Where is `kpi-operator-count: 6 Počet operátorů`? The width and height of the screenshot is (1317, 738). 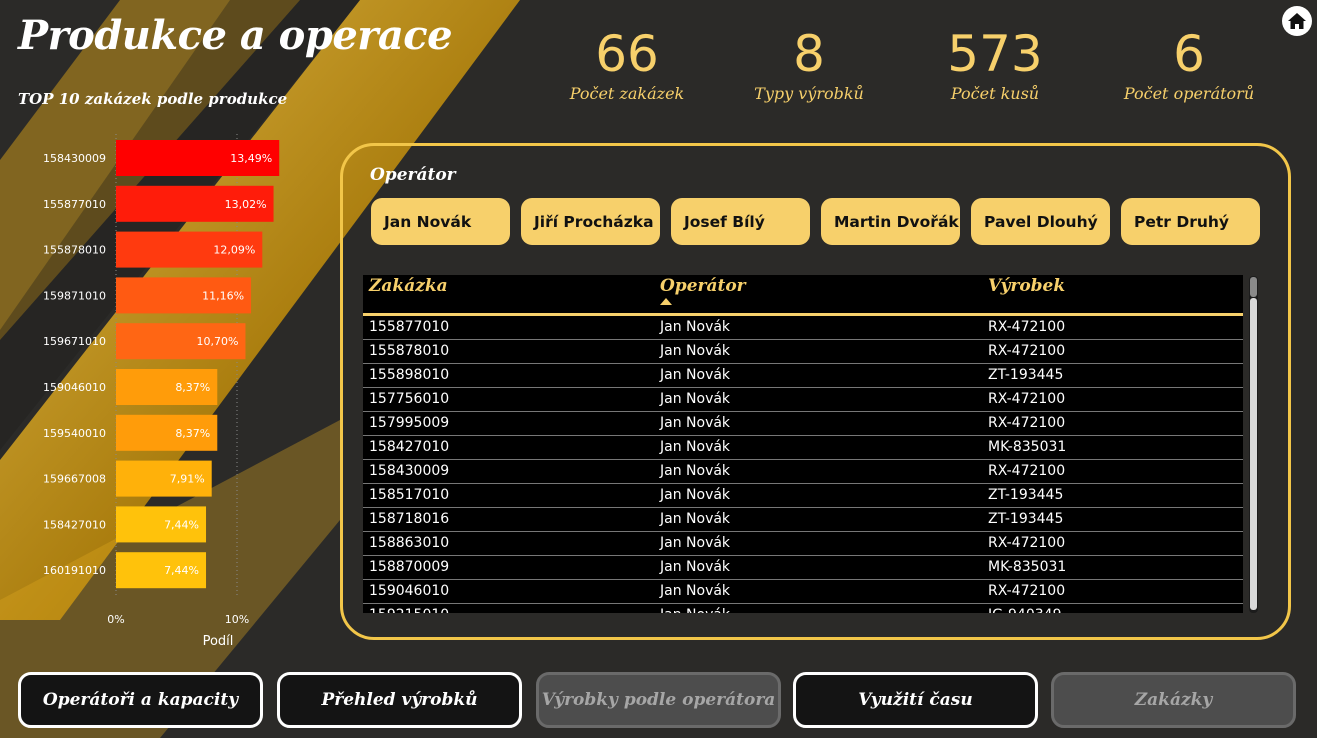
kpi-operator-count: 6 Počet operátorů is located at coordinates (1189, 64).